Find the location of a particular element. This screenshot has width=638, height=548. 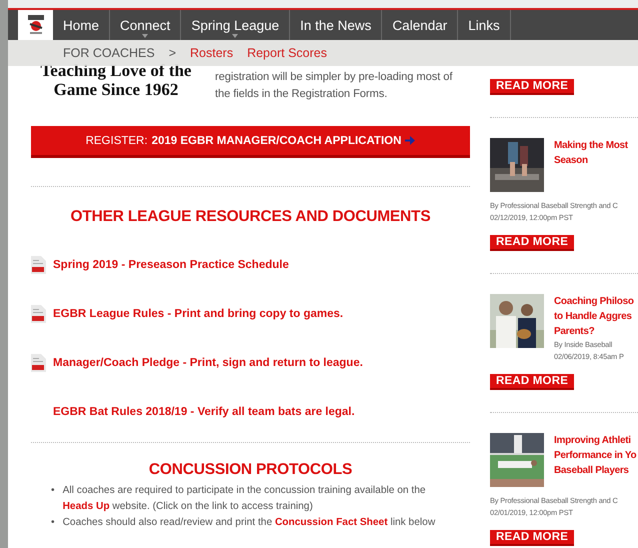

article-title: to Handle Aggres is located at coordinates (594, 316).